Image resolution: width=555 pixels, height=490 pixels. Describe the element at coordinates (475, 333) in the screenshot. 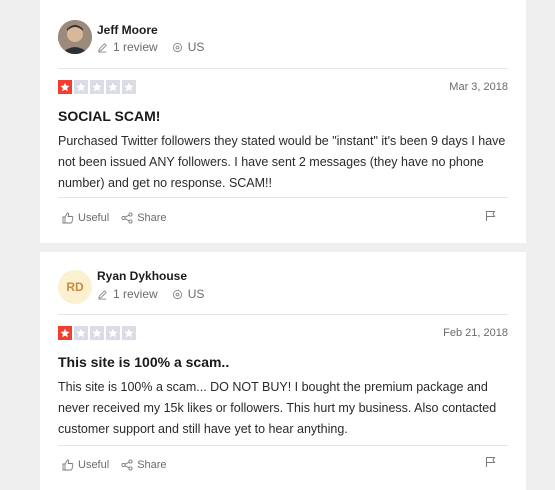

I see `review-date: Feb 21, 2018` at that location.